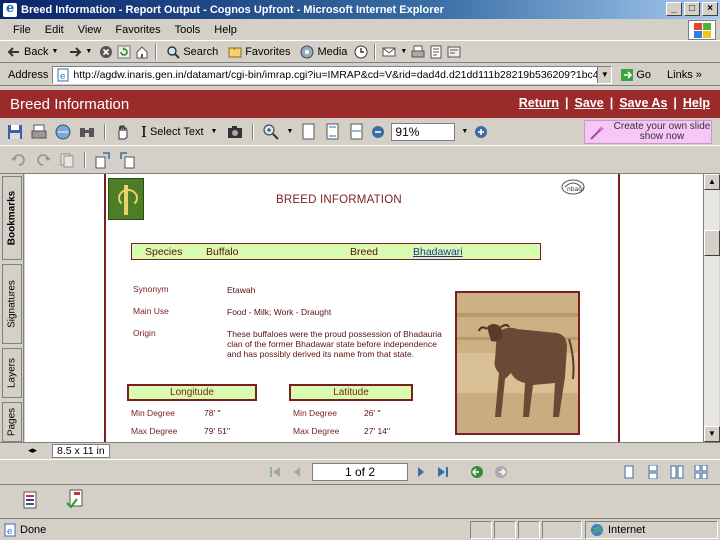 This screenshot has width=720, height=540. What do you see at coordinates (308, 132) in the screenshot?
I see `actual-size-icon` at bounding box center [308, 132].